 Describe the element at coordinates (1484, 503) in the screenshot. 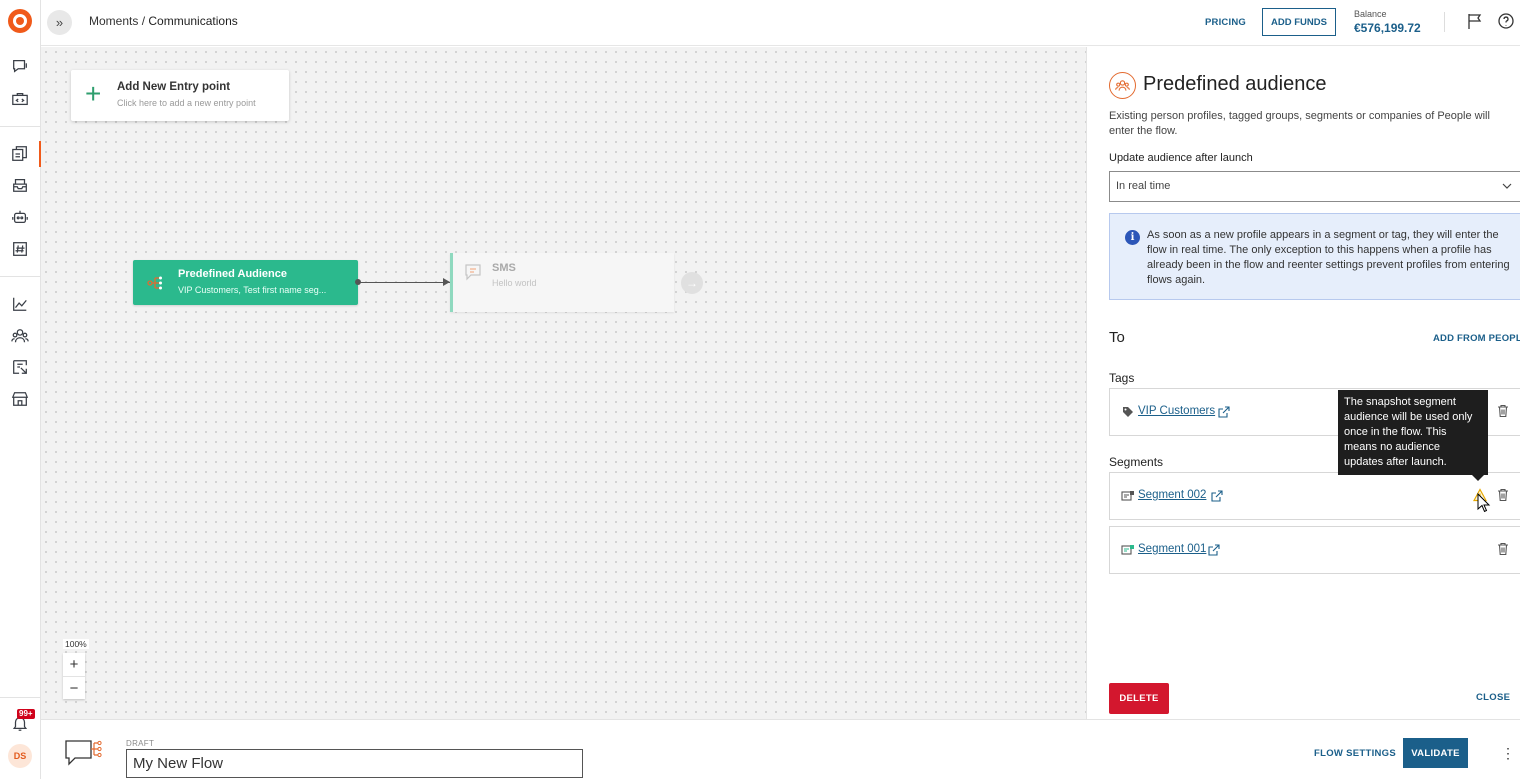

I see `mouse-cursor-icon` at that location.